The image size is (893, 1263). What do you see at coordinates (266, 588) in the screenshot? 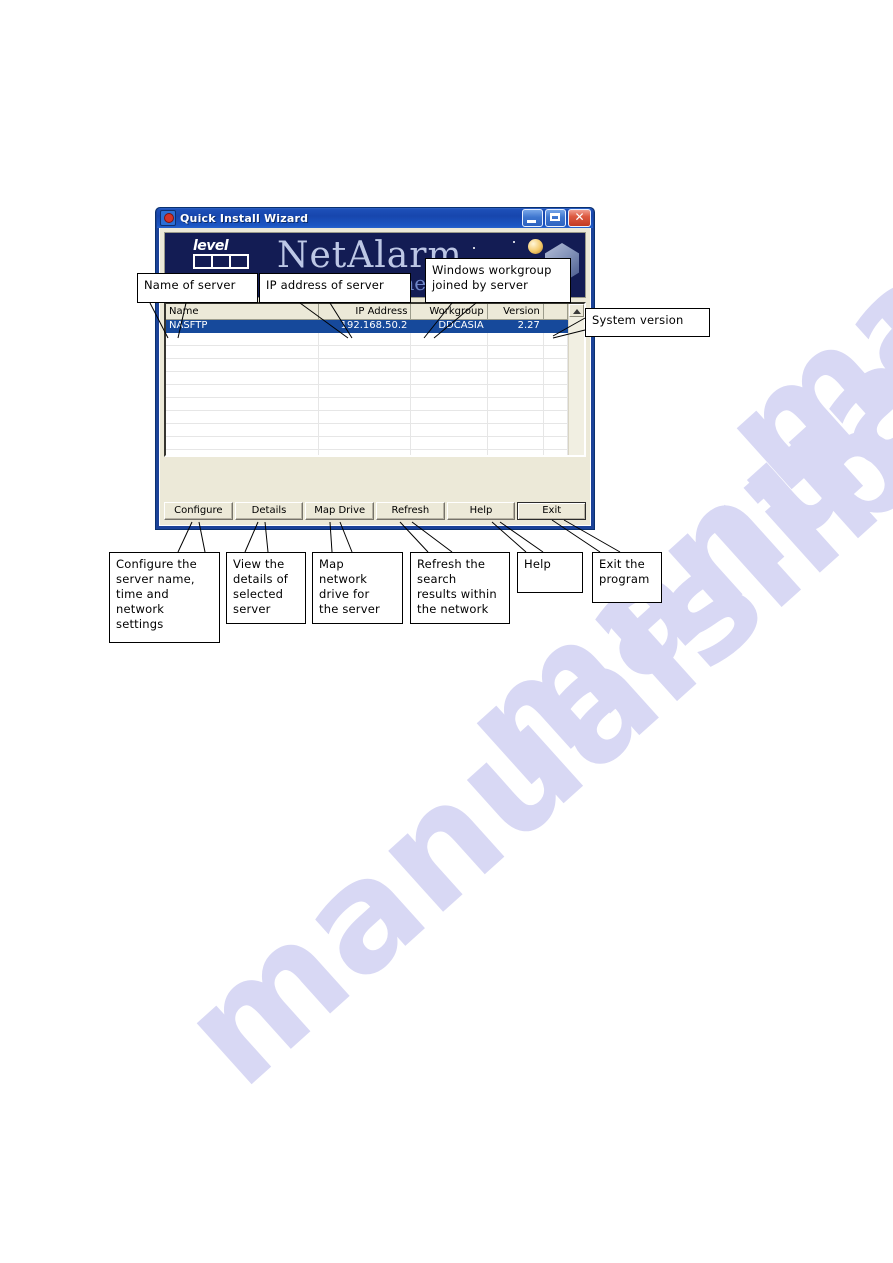
I see `callout-details: View the details of selected server` at bounding box center [266, 588].